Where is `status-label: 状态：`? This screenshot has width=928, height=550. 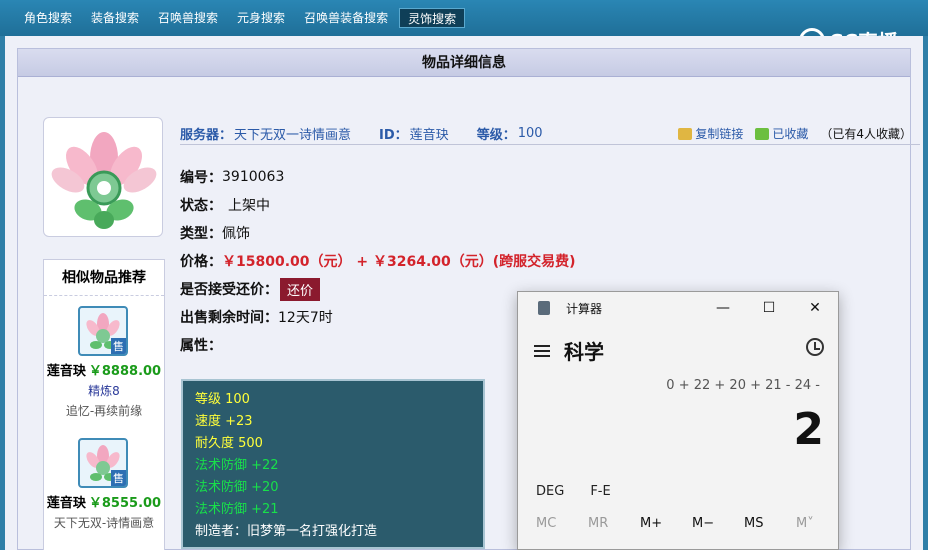
status-label: 状态： is located at coordinates (201, 206).